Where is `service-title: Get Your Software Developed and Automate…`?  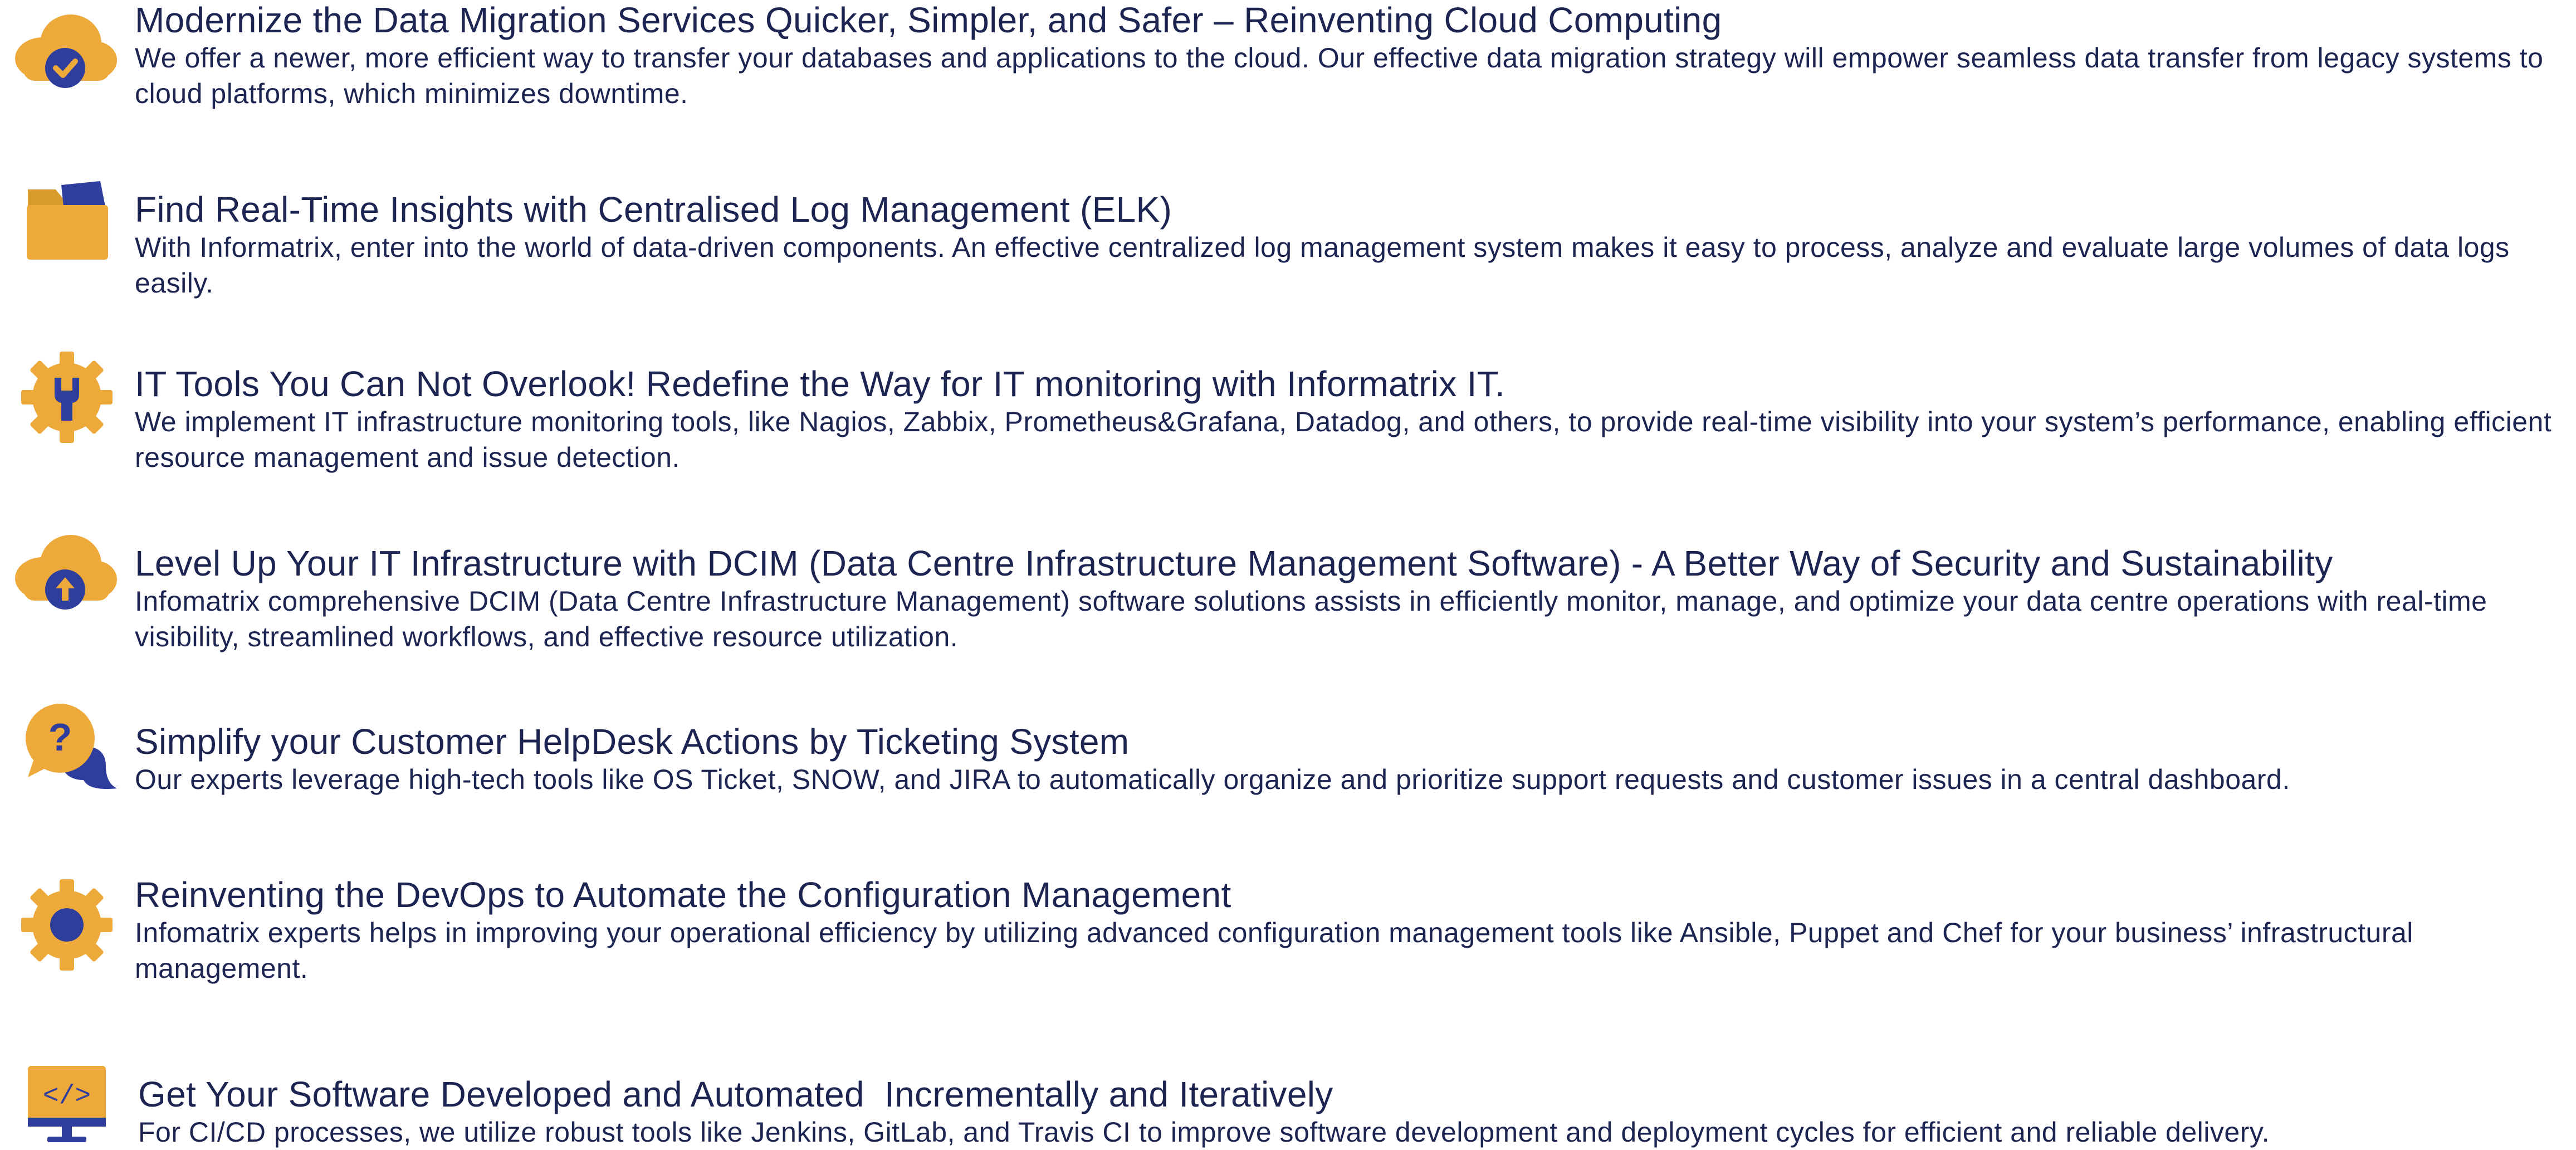 service-title: Get Your Software Developed and Automate… is located at coordinates (735, 1094).